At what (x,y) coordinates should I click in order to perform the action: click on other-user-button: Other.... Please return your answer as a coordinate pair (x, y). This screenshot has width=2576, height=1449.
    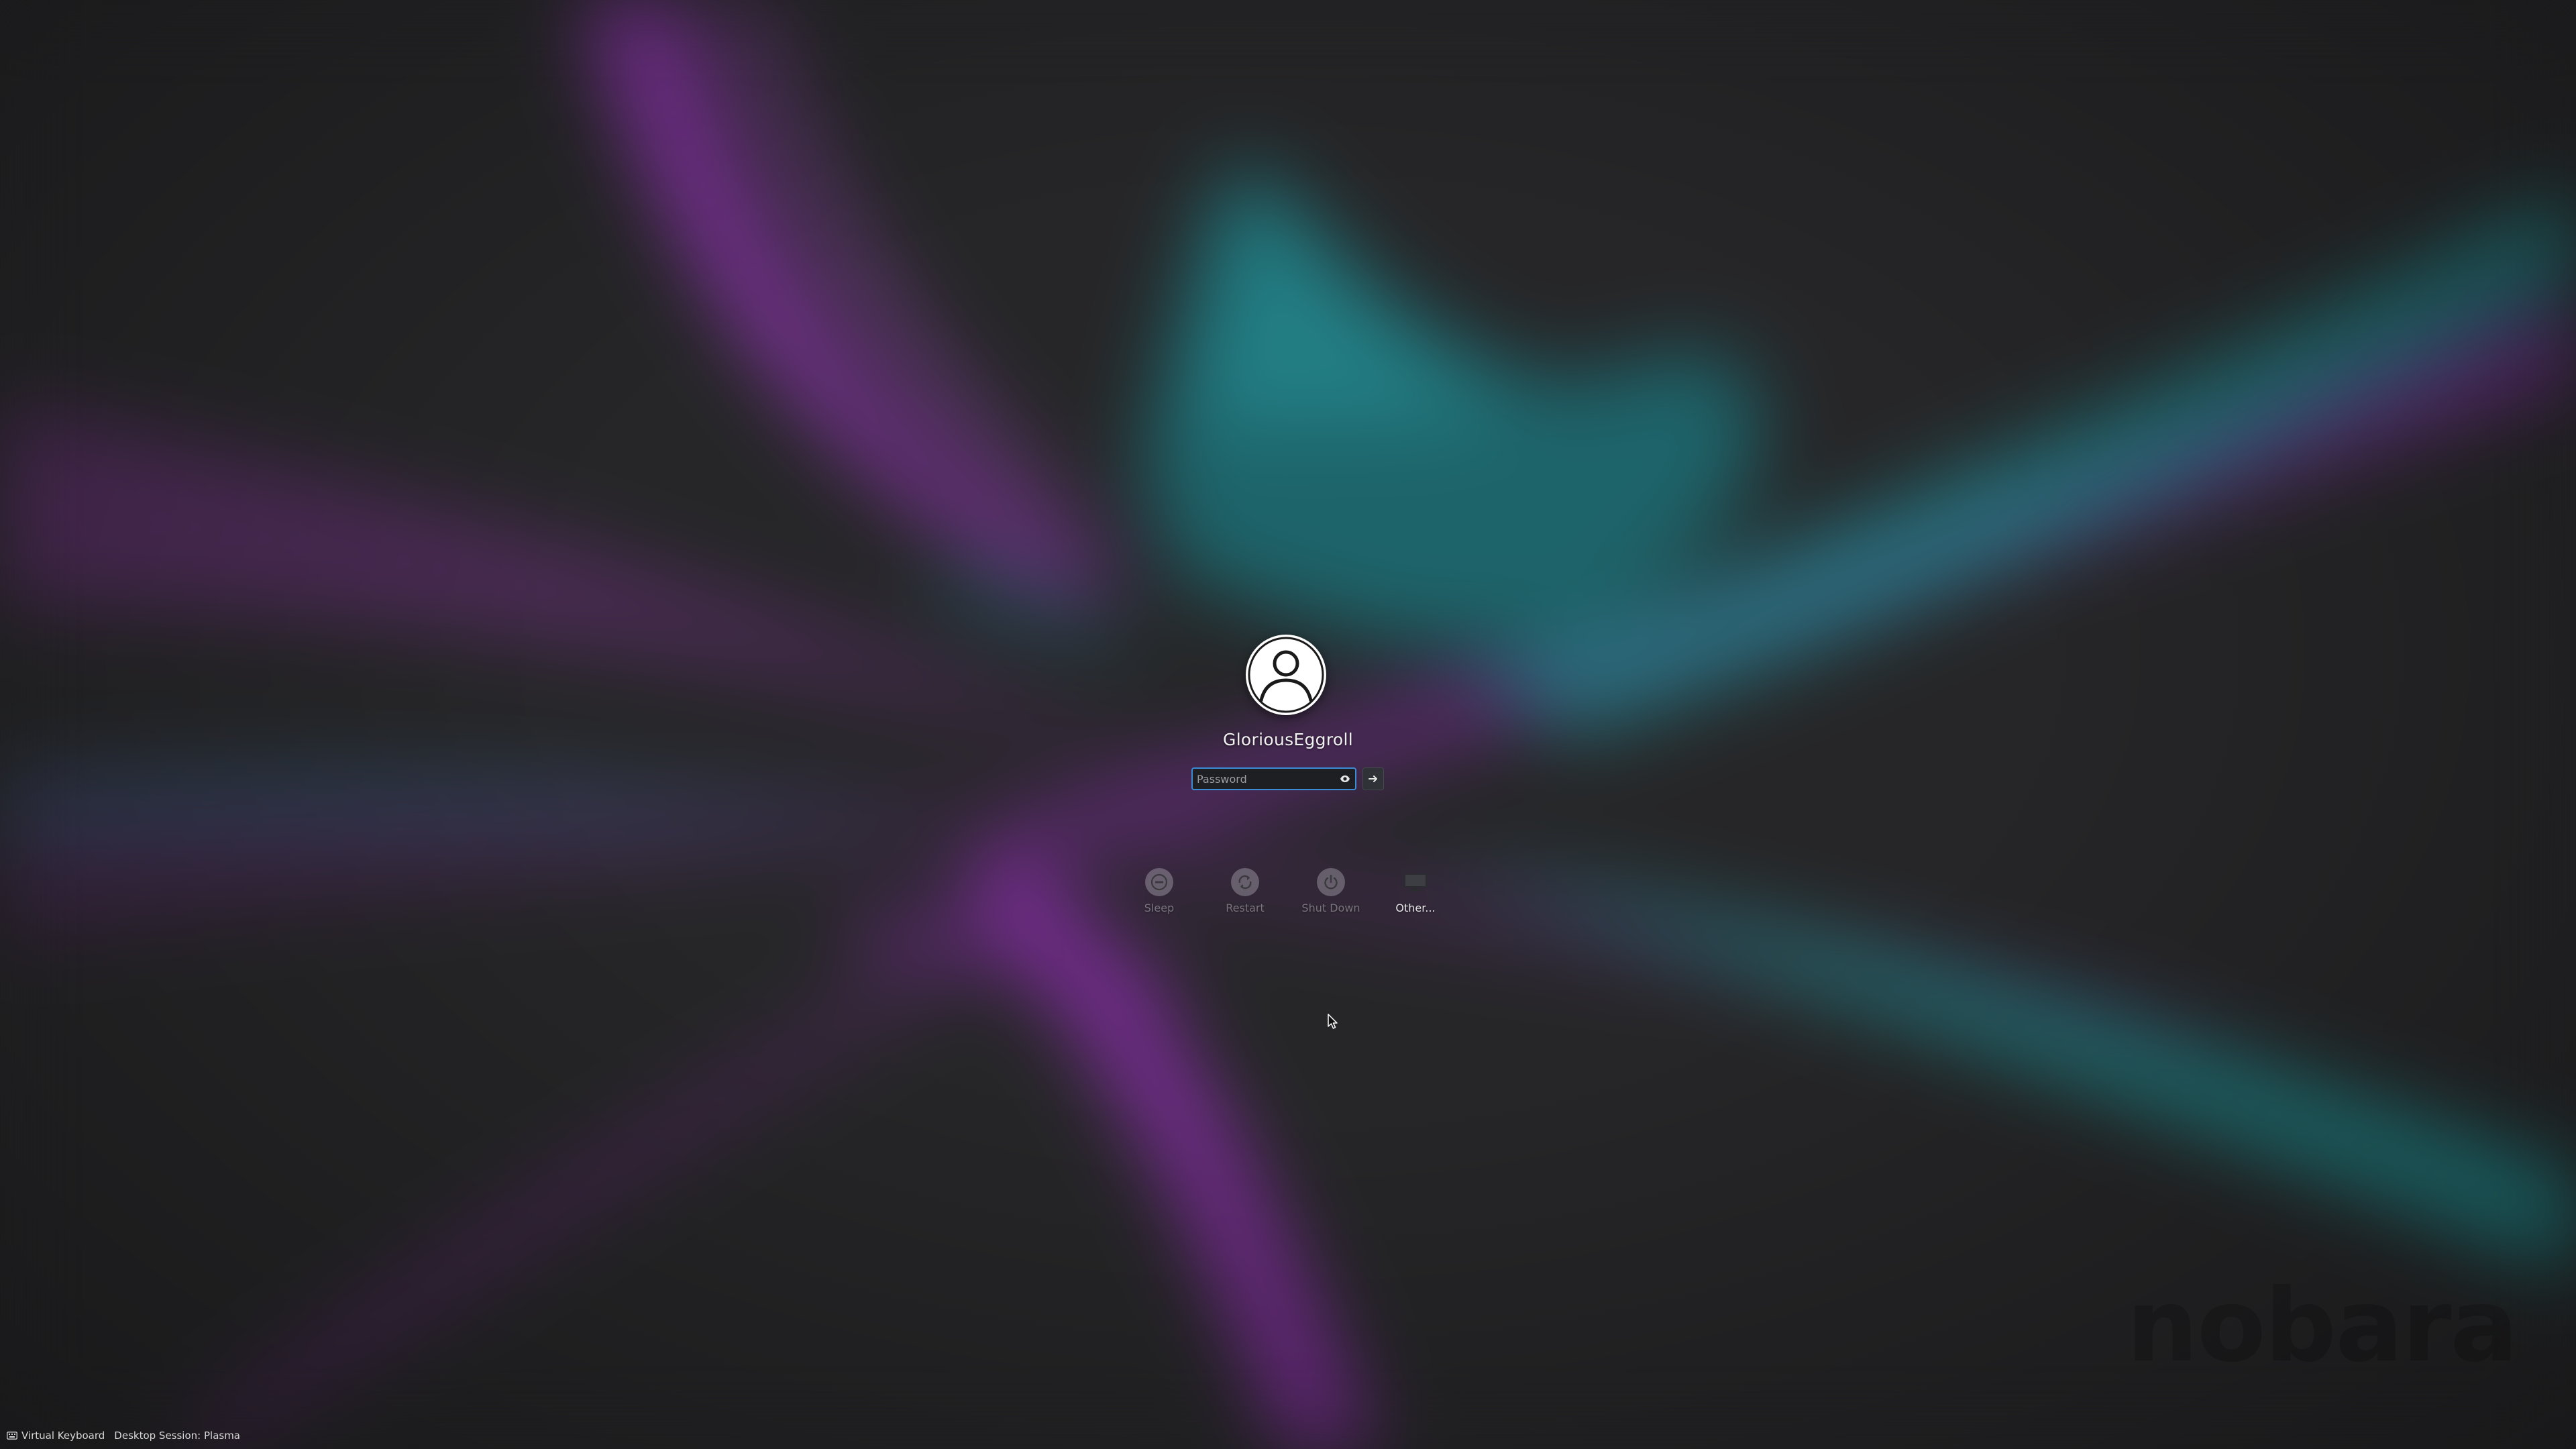
    Looking at the image, I should click on (1415, 892).